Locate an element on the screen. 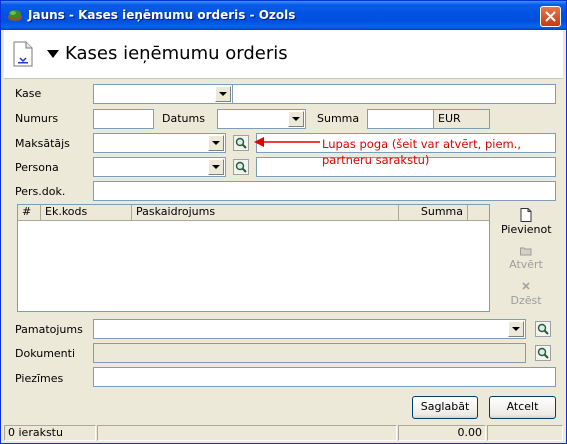  numurs-label: Numurs is located at coordinates (37, 118).